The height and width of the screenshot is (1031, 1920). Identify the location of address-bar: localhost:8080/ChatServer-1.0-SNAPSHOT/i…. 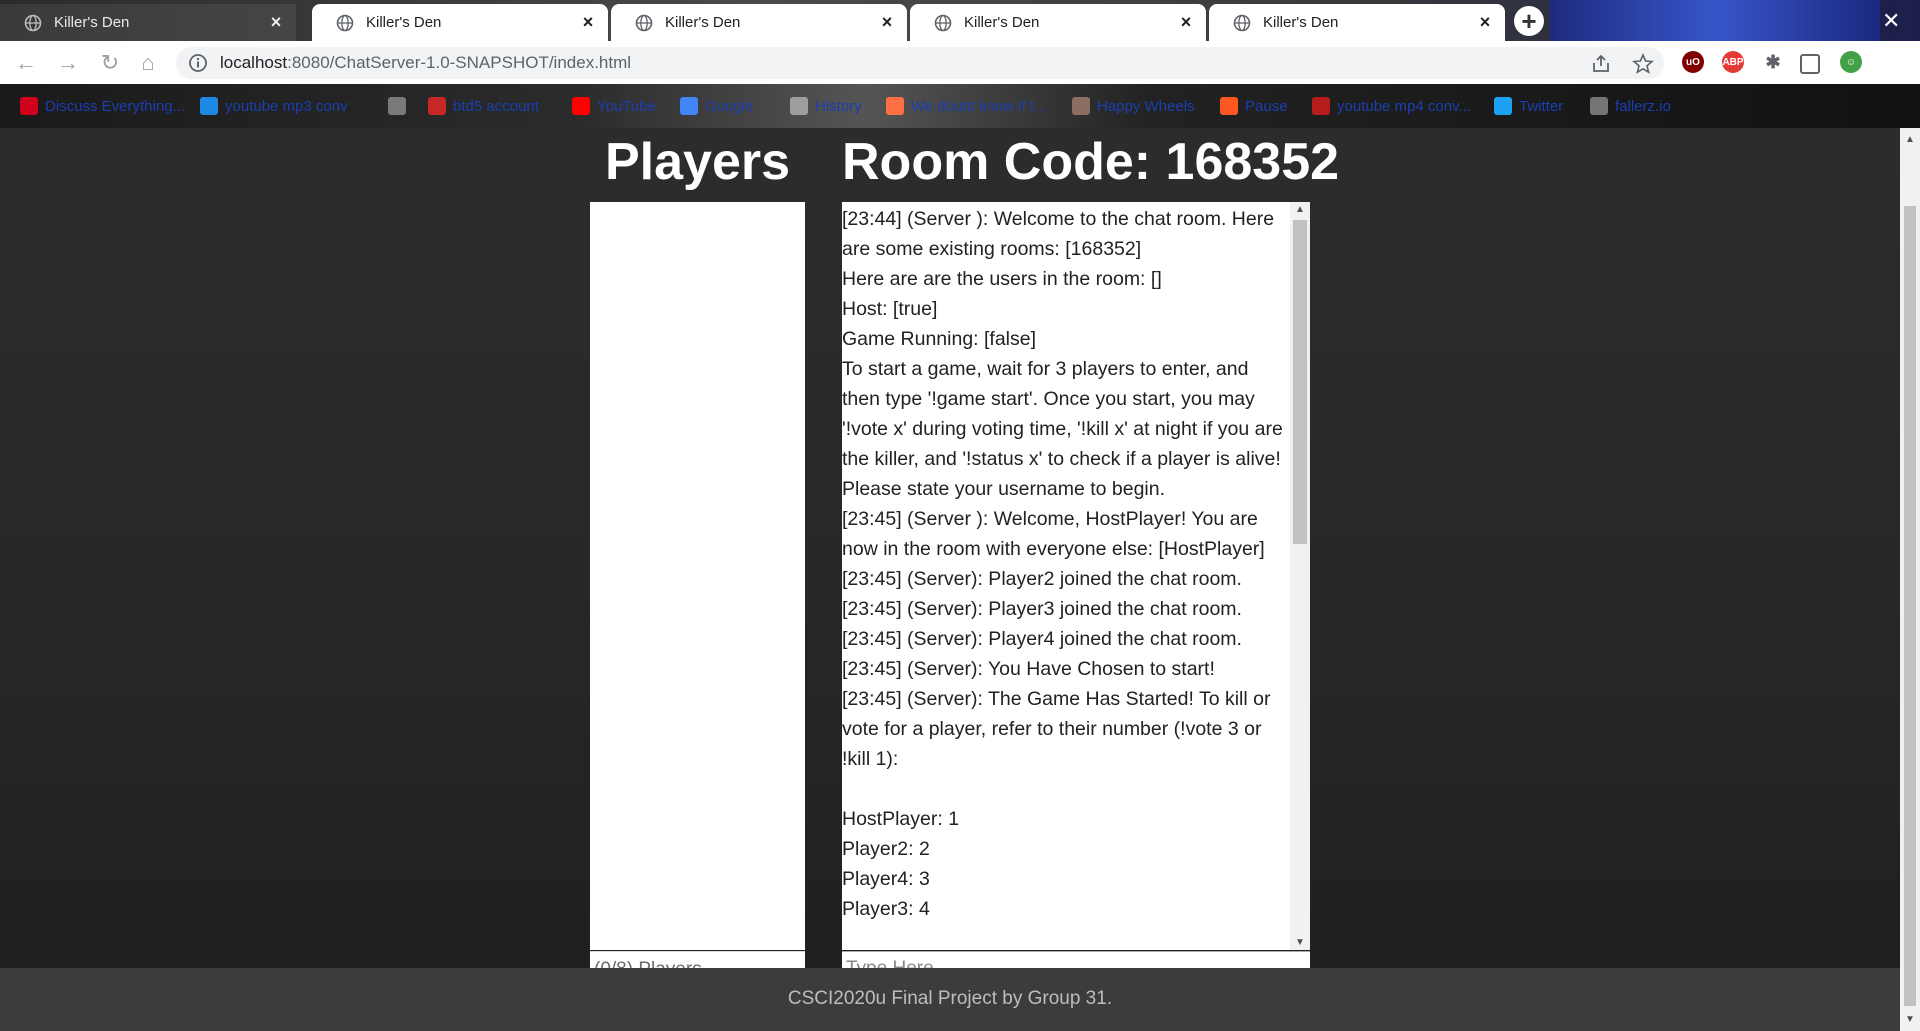
(920, 63).